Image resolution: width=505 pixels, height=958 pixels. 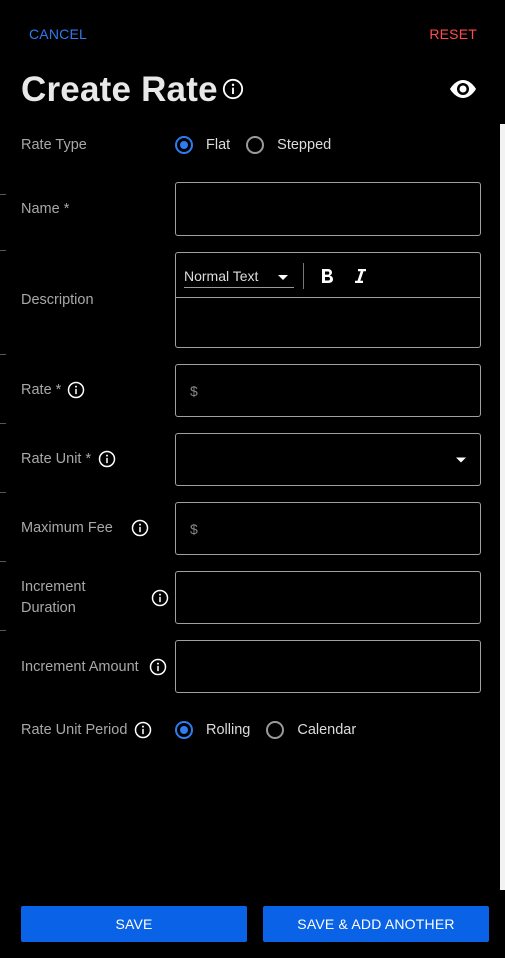 What do you see at coordinates (328, 459) in the screenshot?
I see `rate-unit-select` at bounding box center [328, 459].